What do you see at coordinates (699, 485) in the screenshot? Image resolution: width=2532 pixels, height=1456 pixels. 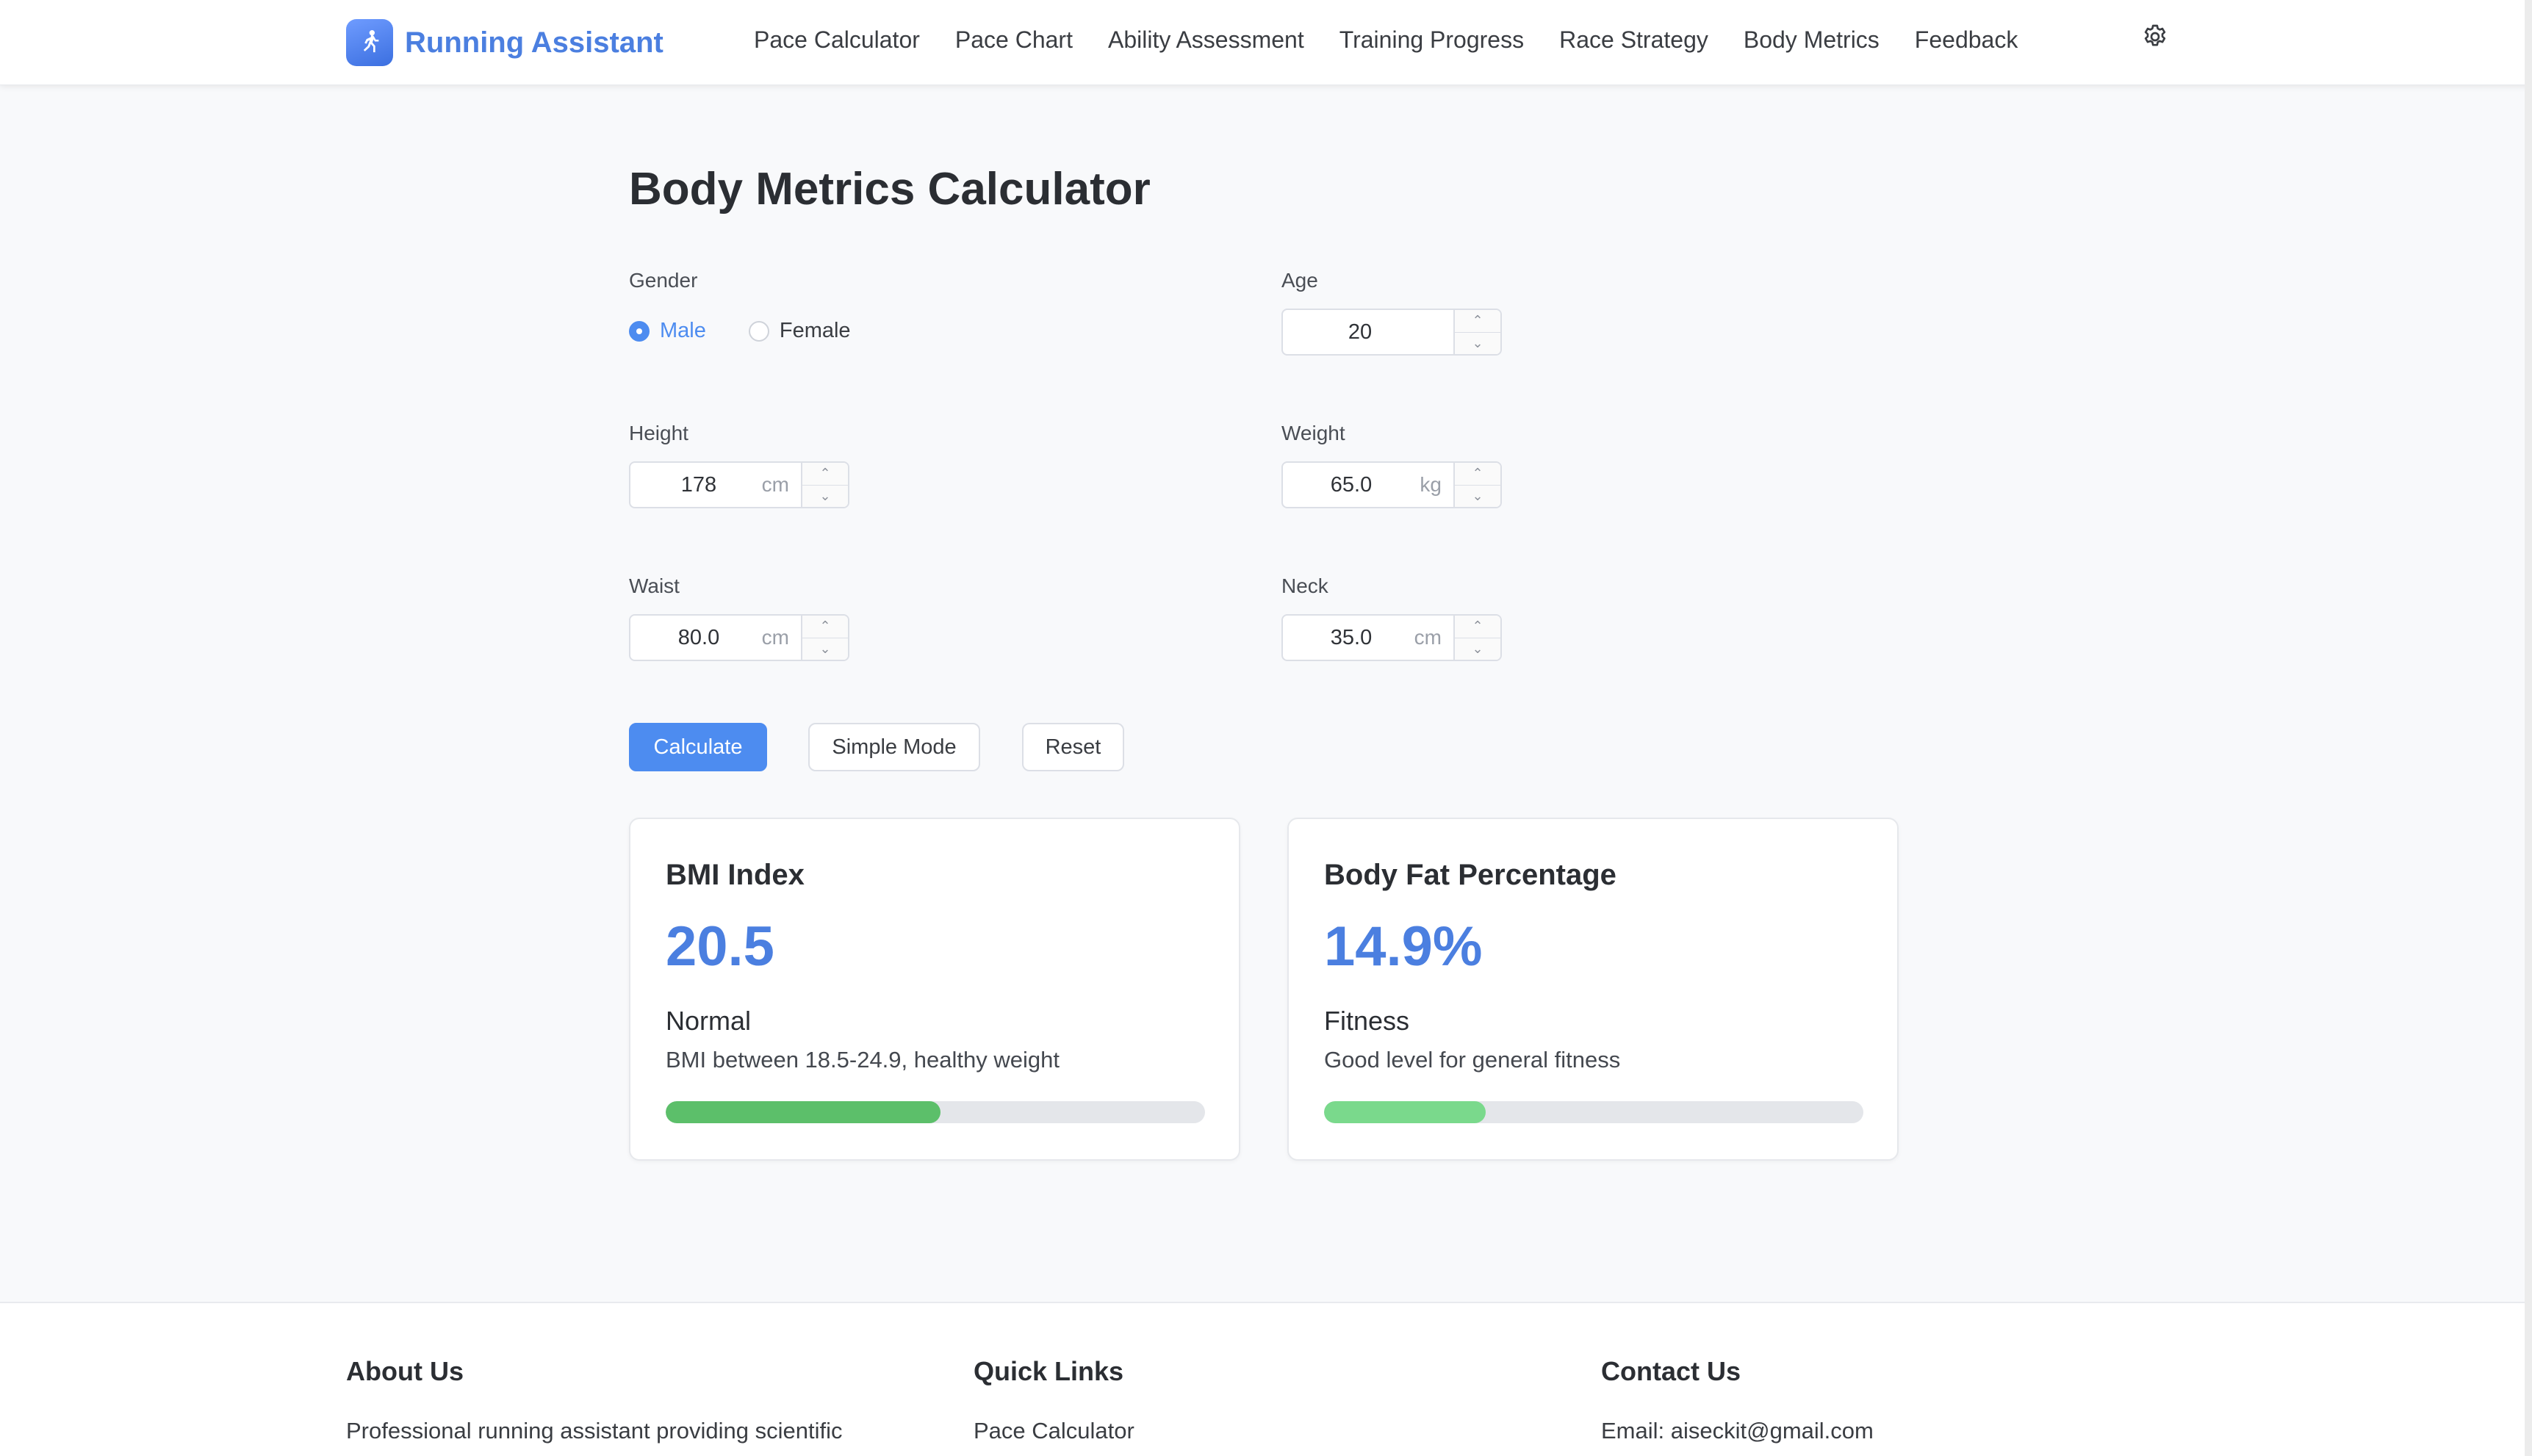 I see `height-value: 178` at bounding box center [699, 485].